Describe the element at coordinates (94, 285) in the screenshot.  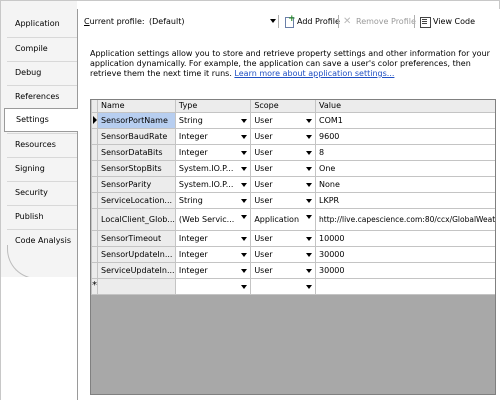
I see `new-row-icon: *` at that location.